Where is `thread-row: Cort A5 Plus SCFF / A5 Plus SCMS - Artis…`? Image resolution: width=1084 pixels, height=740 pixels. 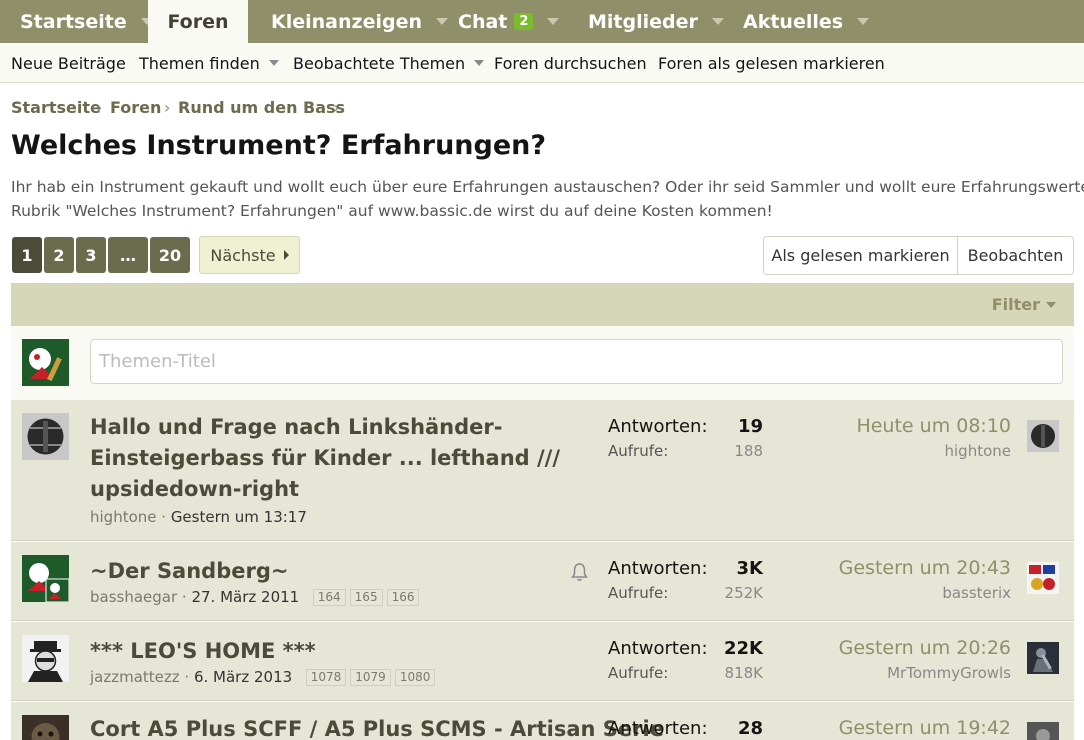 thread-row: Cort A5 Plus SCFF / A5 Plus SCMS - Artis… is located at coordinates (542, 721).